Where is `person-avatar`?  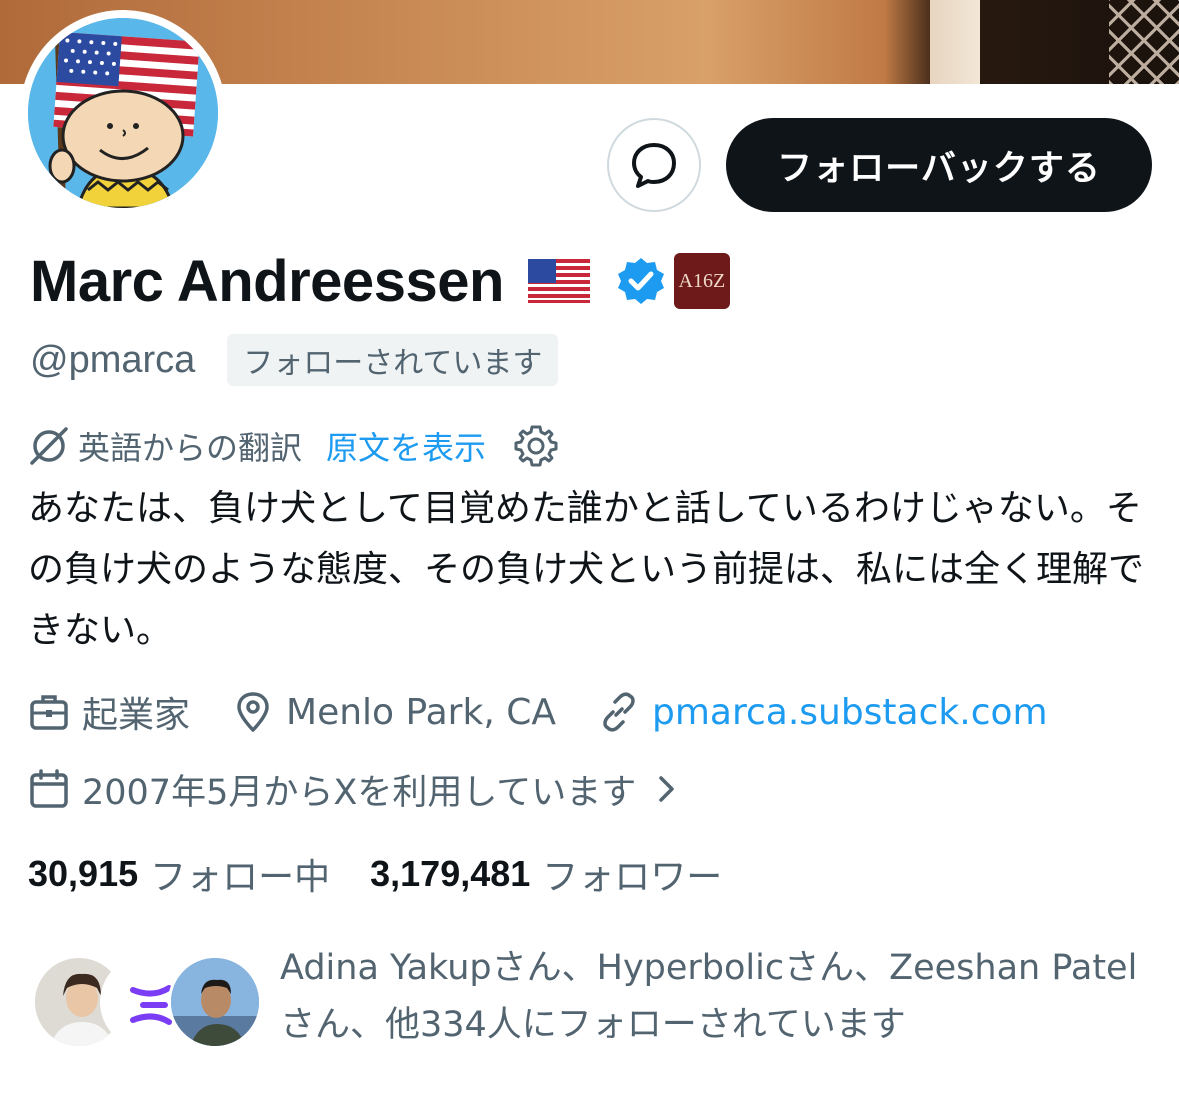 person-avatar is located at coordinates (215, 1002).